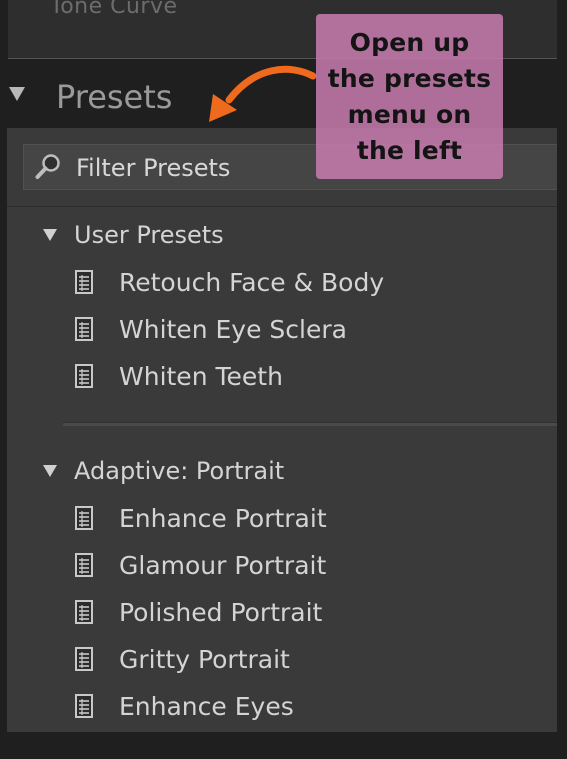 This screenshot has height=759, width=567. What do you see at coordinates (223, 518) in the screenshot?
I see `preset-label: Enhance Portrait` at bounding box center [223, 518].